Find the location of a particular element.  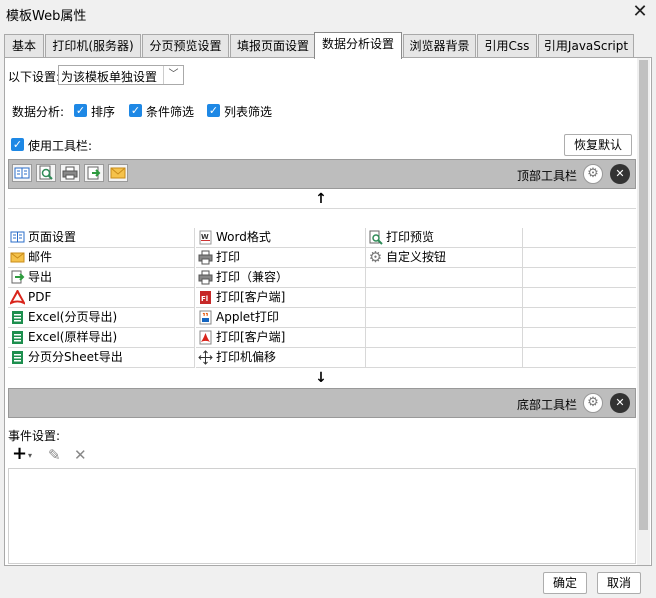

svg-text: W is located at coordinates (205, 237).